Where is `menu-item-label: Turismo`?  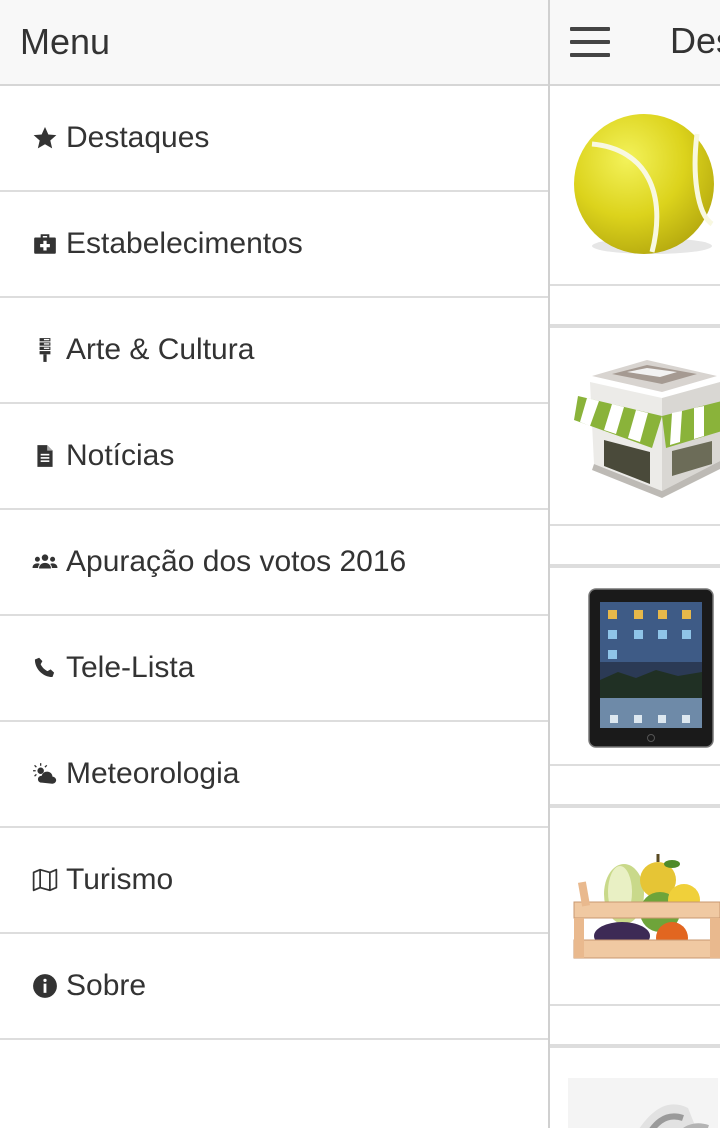
menu-item-label: Turismo is located at coordinates (120, 879).